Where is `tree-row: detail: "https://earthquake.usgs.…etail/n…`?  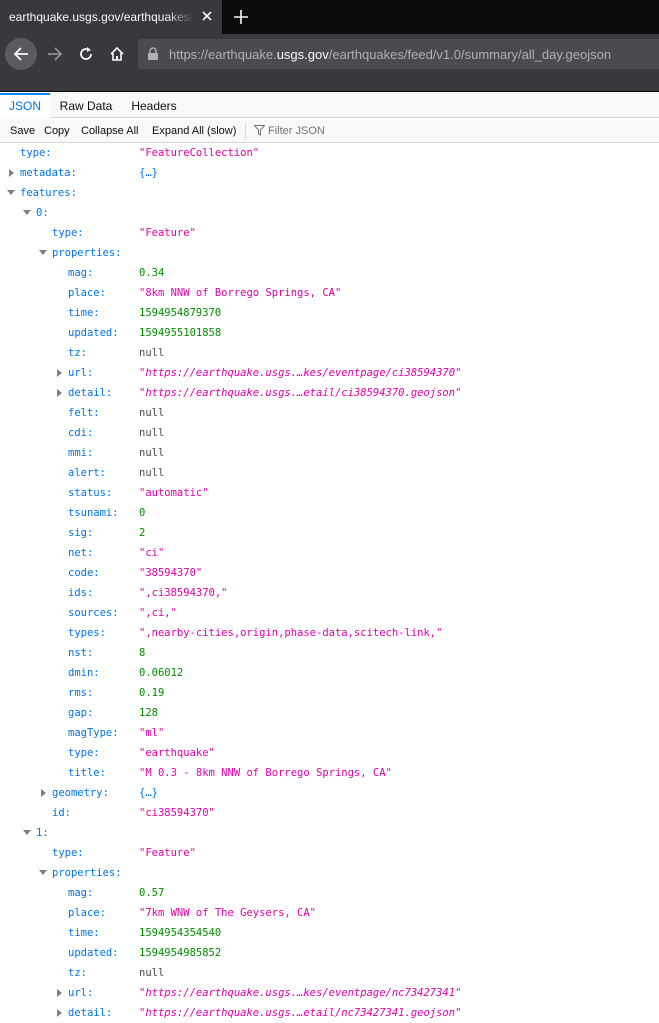 tree-row: detail: "https://earthquake.usgs.…etail/n… is located at coordinates (329, 1013).